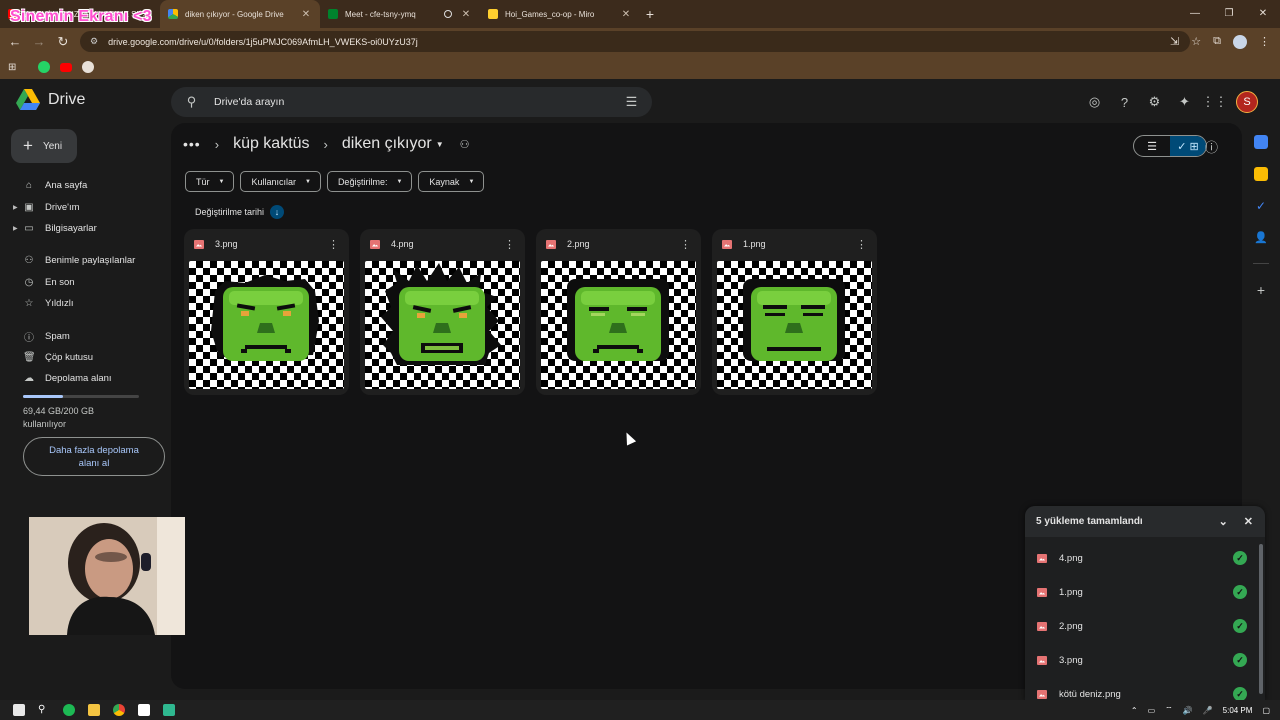 The height and width of the screenshot is (720, 1280). What do you see at coordinates (15, 41) in the screenshot?
I see `back-icon: ←` at bounding box center [15, 41].